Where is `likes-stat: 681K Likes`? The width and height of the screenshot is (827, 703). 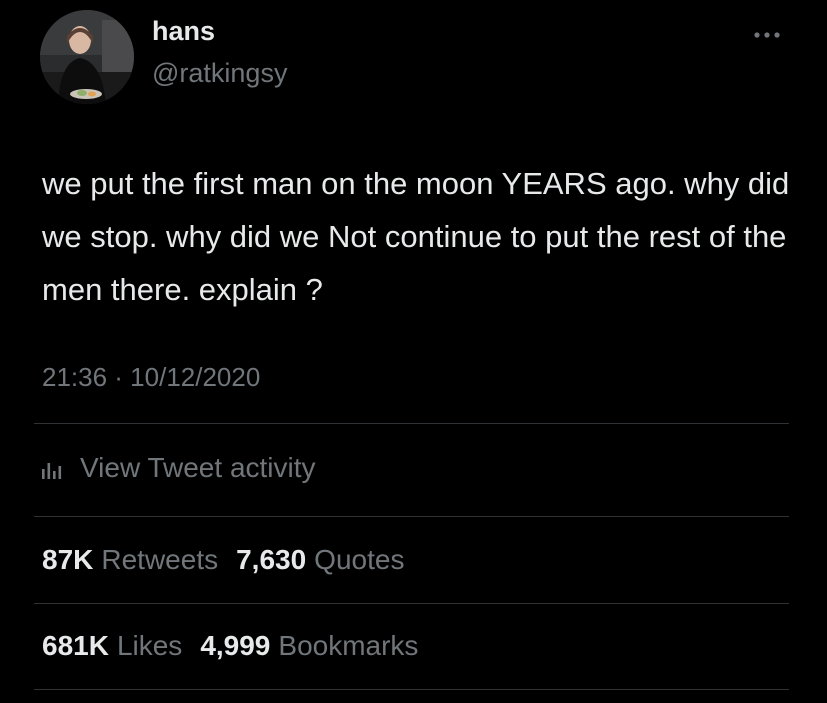 likes-stat: 681K Likes is located at coordinates (112, 646).